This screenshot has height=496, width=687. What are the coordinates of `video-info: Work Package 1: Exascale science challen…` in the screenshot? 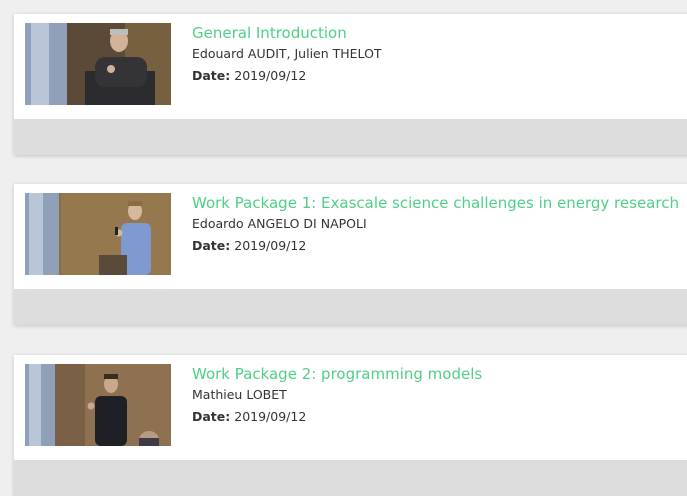 It's located at (439, 224).